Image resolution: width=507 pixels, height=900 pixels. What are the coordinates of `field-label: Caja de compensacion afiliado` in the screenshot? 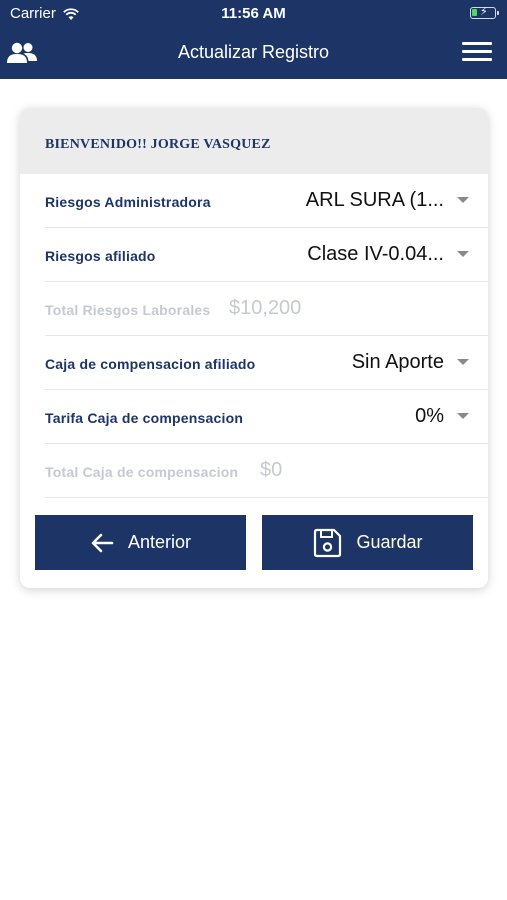 It's located at (150, 364).